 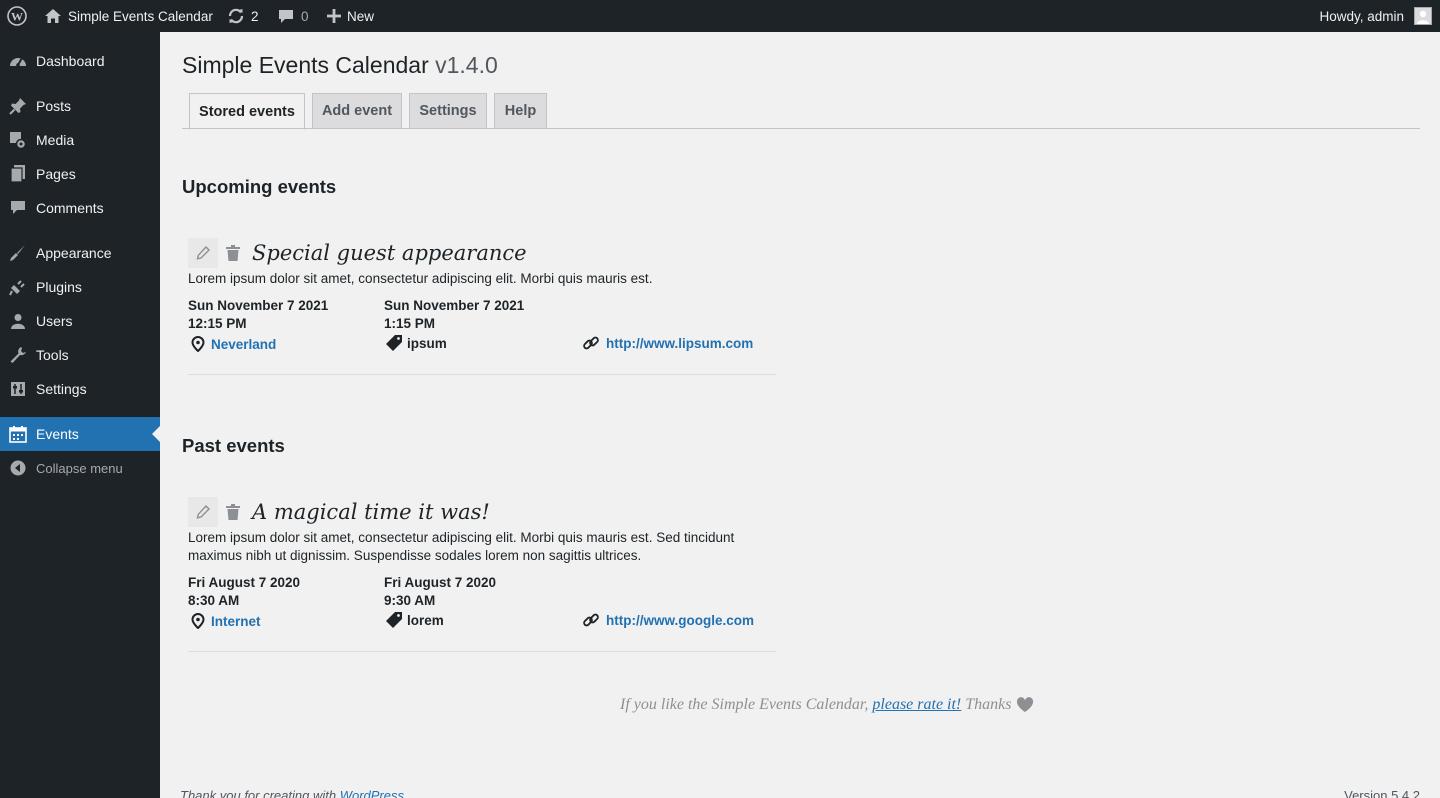 I want to click on updates-link: 2, so click(x=243, y=16).